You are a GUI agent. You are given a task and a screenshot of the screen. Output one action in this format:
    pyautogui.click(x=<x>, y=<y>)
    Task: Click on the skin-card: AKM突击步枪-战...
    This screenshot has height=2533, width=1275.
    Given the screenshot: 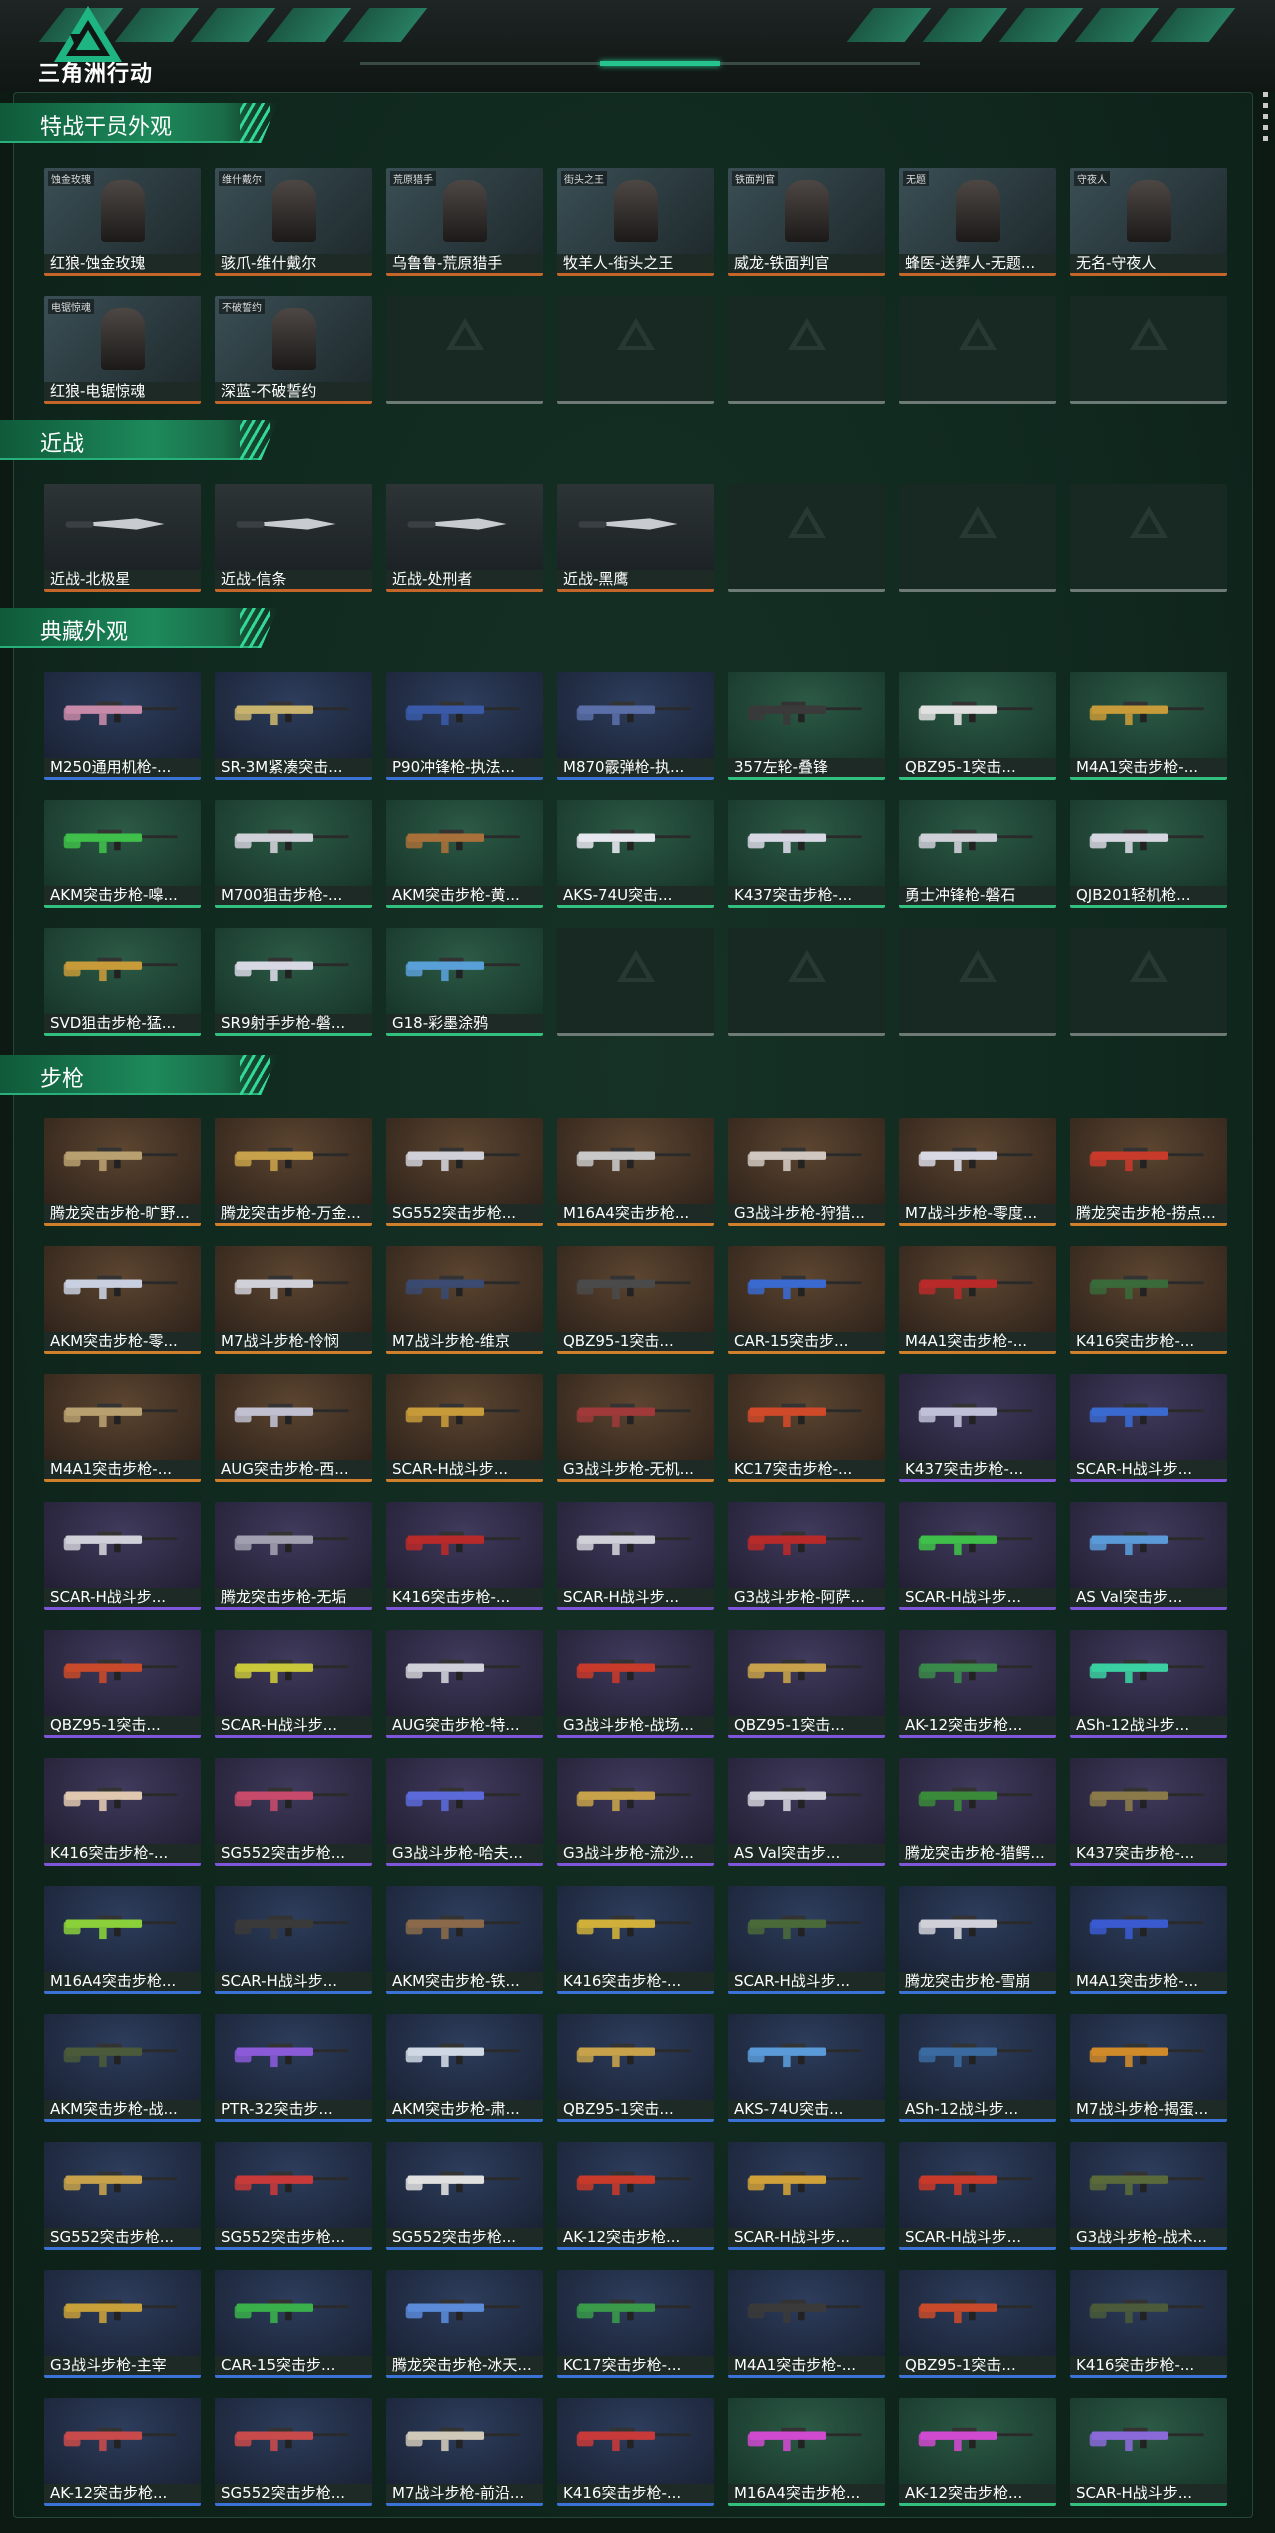 What is the action you would take?
    pyautogui.click(x=122, y=2068)
    